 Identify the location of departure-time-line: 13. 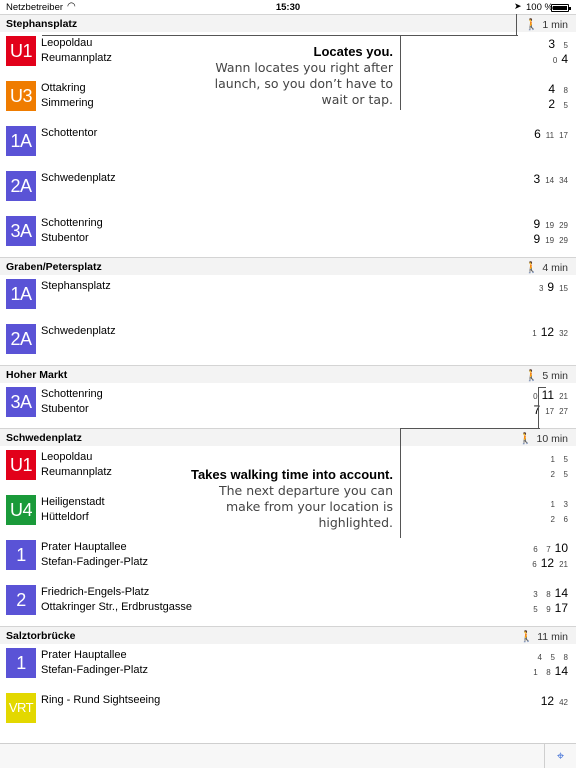
(555, 502).